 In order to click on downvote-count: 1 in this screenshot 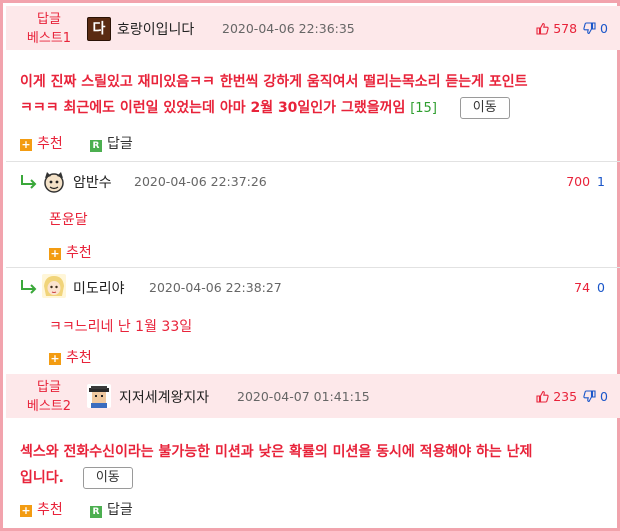, I will do `click(601, 181)`.